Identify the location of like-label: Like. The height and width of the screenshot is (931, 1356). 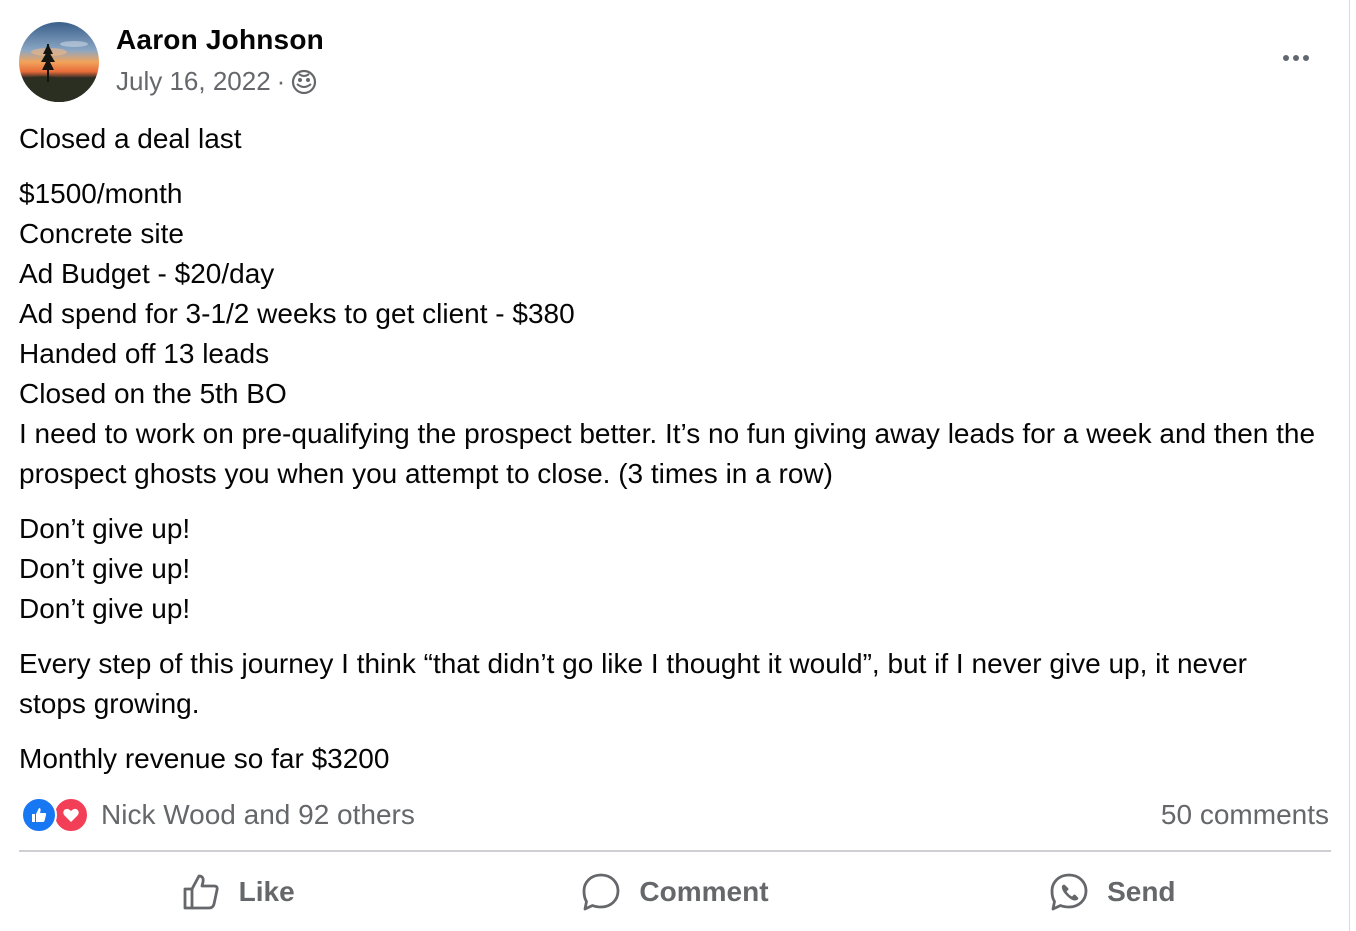
(266, 891).